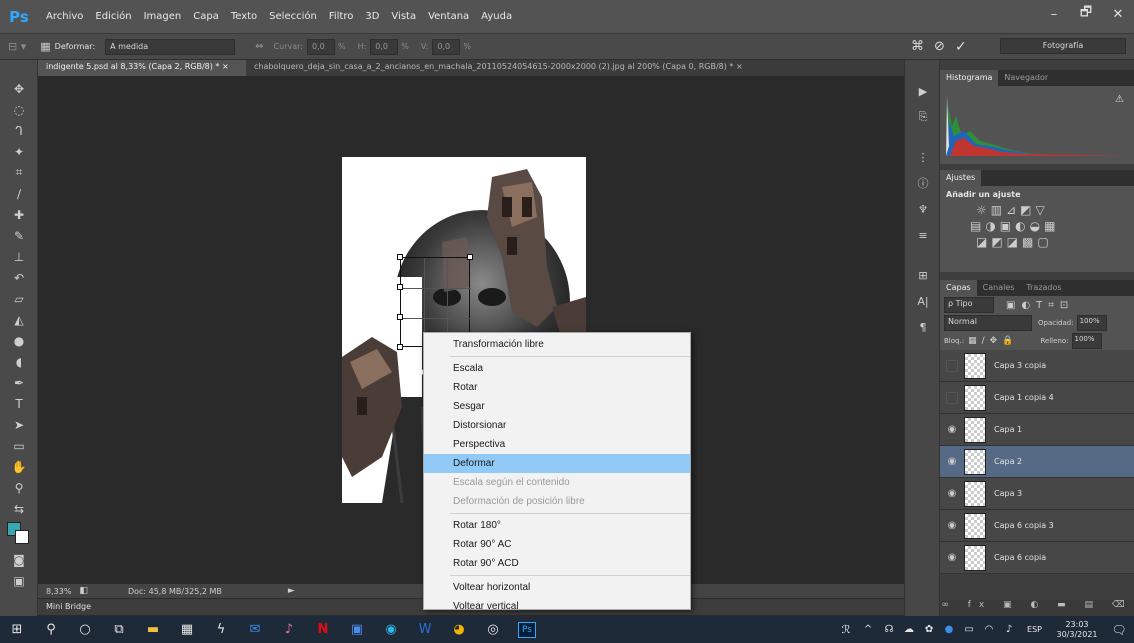 The image size is (1134, 643). I want to click on ctx-item-rotar-90°-ac: Rotar 90° AC, so click(557, 544).